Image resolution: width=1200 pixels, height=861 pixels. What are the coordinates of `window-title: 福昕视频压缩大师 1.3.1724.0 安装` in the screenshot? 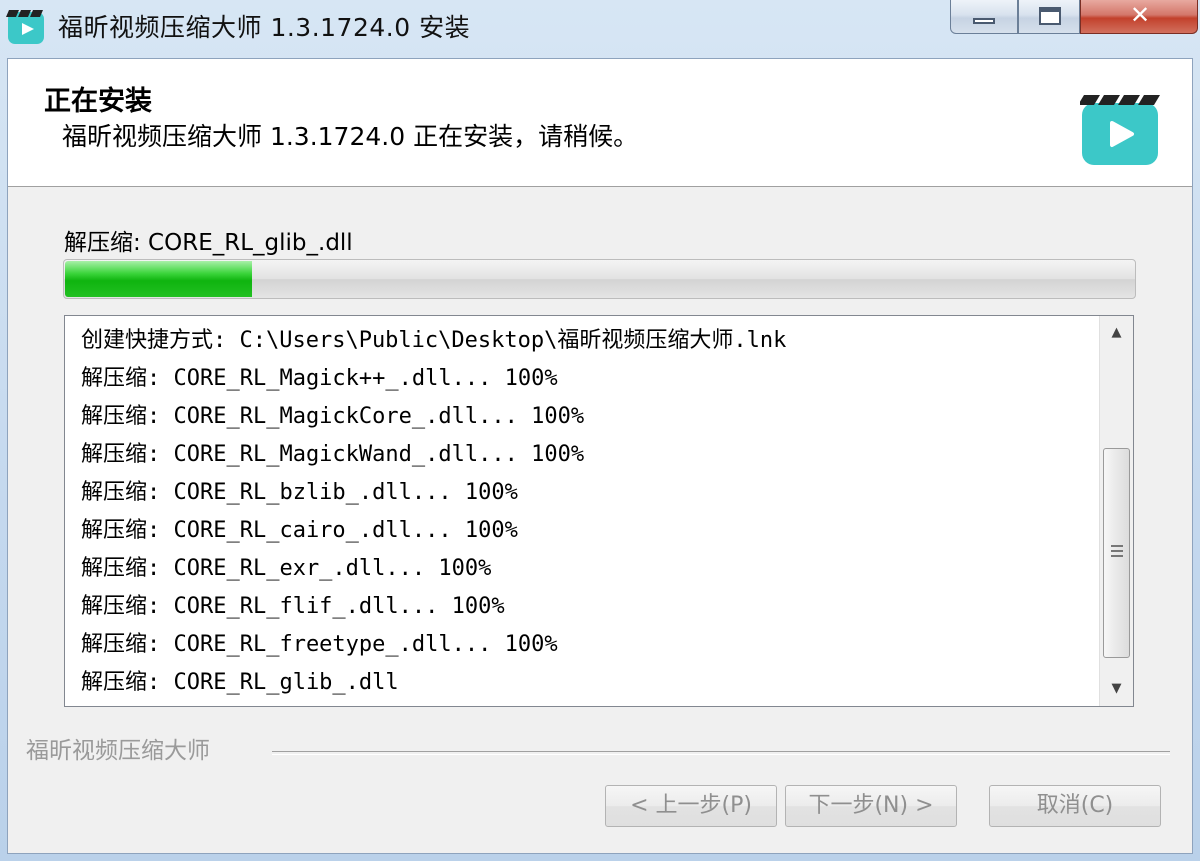 It's located at (264, 27).